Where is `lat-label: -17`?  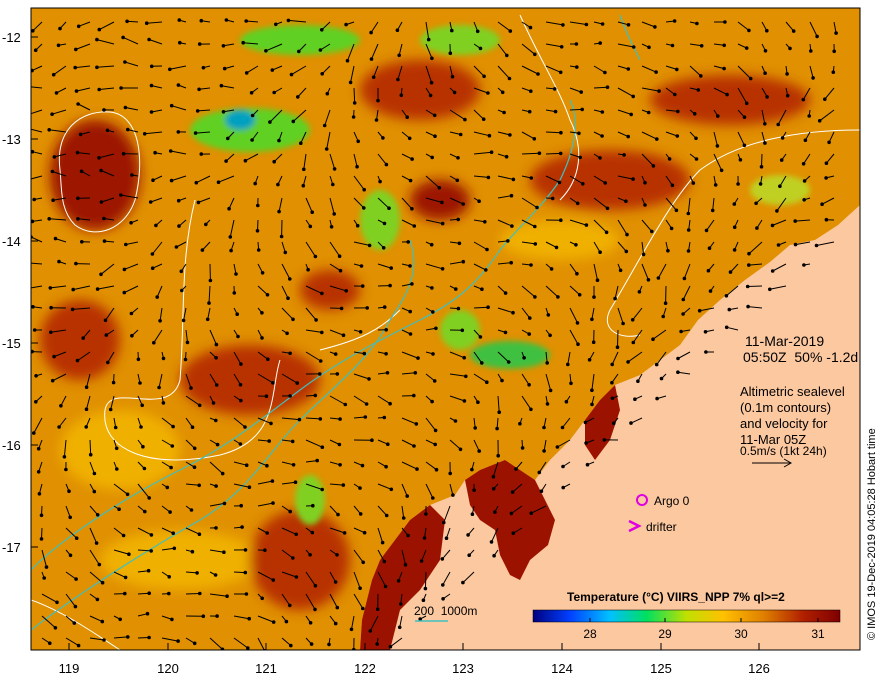 lat-label: -17 is located at coordinates (15, 547).